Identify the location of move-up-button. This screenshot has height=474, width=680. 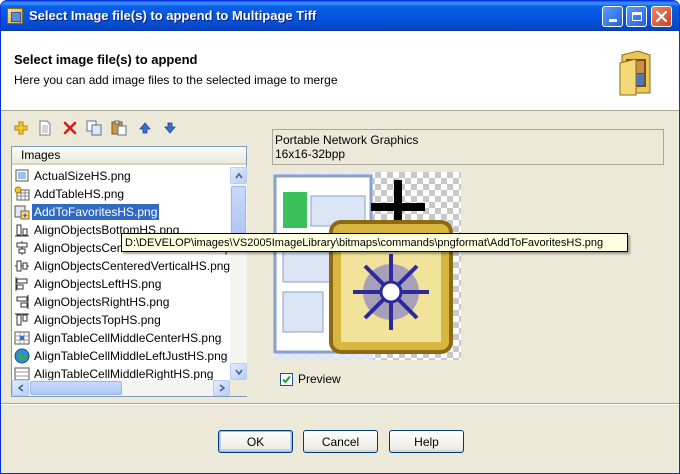
(145, 128).